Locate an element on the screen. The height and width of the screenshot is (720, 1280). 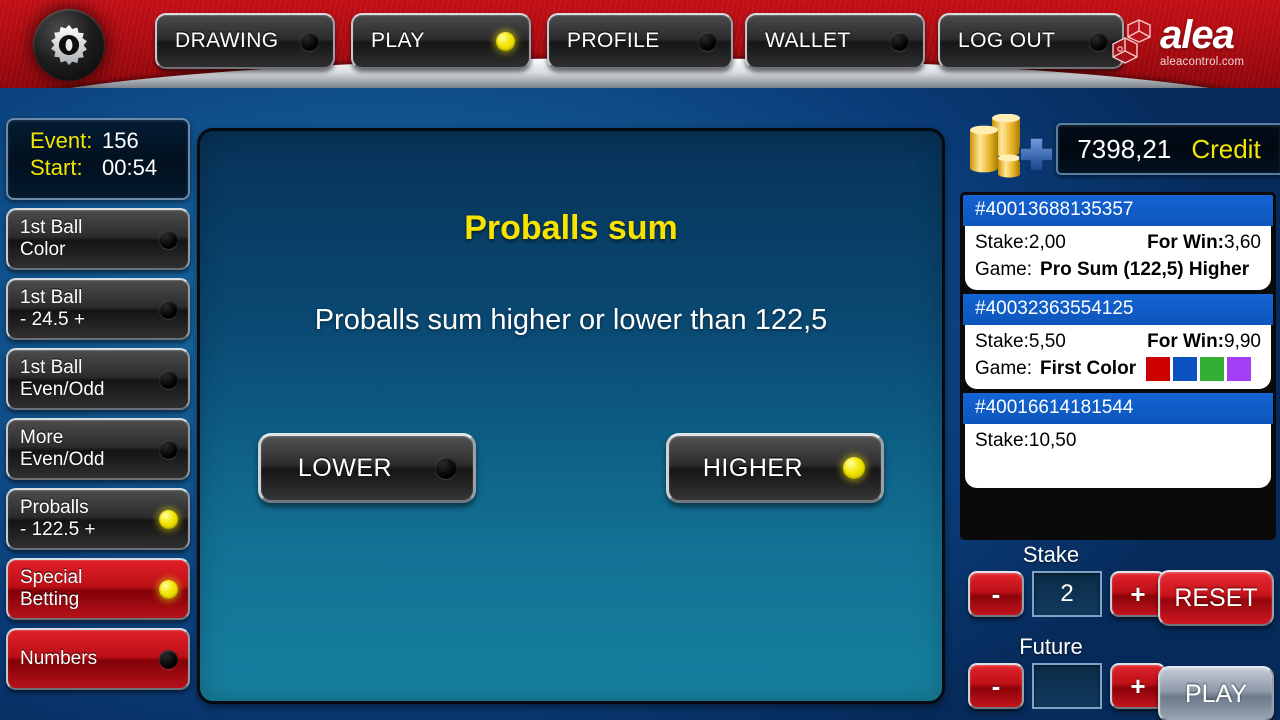
sidebar-item-special-betting: Special Betting is located at coordinates (98, 589).